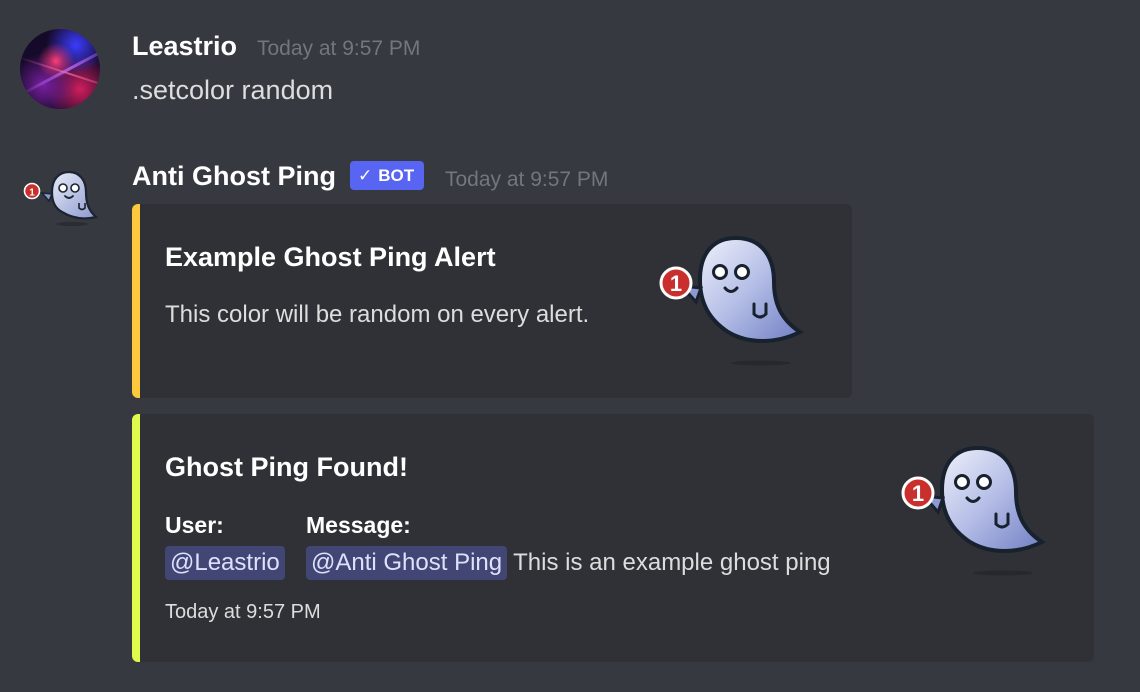 This screenshot has height=692, width=1140. Describe the element at coordinates (672, 562) in the screenshot. I see `field-message-text: This is an example ghost ping` at that location.